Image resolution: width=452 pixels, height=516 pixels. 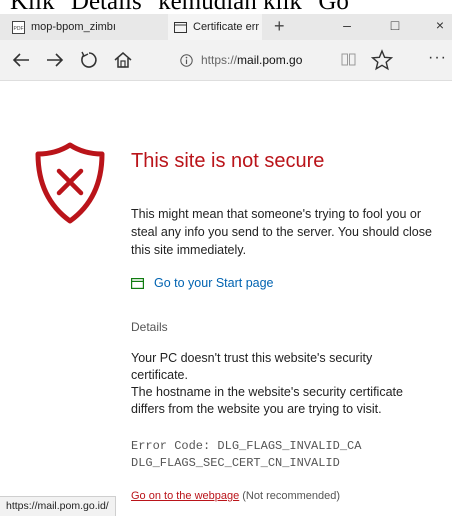 I want to click on home-icon, so click(x=123, y=60).